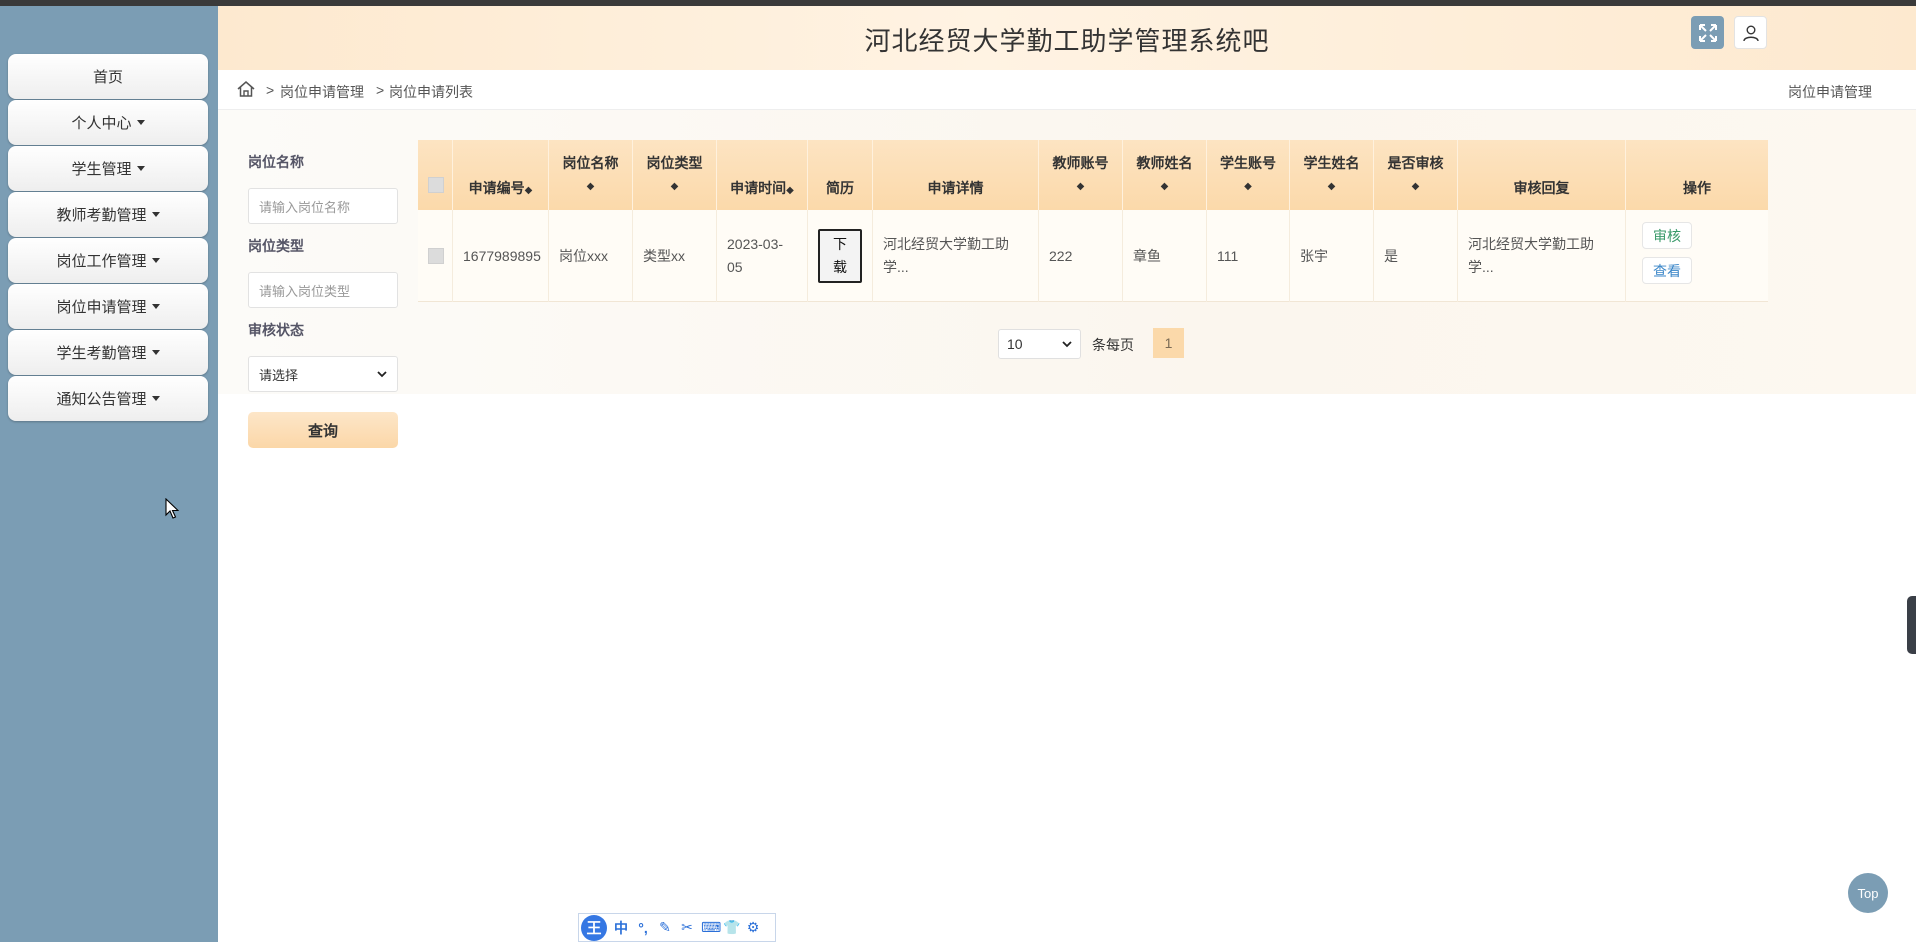 This screenshot has height=942, width=1916. I want to click on col-reviewed: 是否审核 ◆, so click(1416, 175).